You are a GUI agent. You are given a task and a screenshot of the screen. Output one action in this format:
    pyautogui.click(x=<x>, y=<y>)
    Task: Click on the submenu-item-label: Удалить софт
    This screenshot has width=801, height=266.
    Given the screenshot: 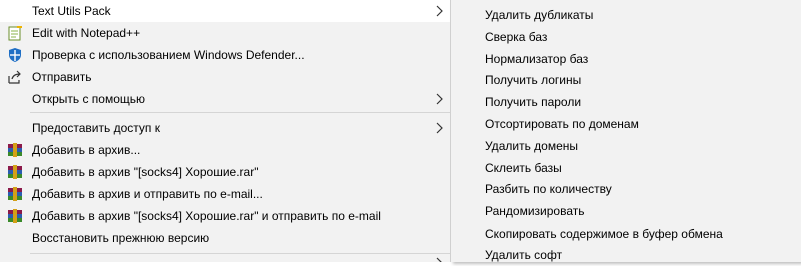 What is the action you would take?
    pyautogui.click(x=524, y=255)
    